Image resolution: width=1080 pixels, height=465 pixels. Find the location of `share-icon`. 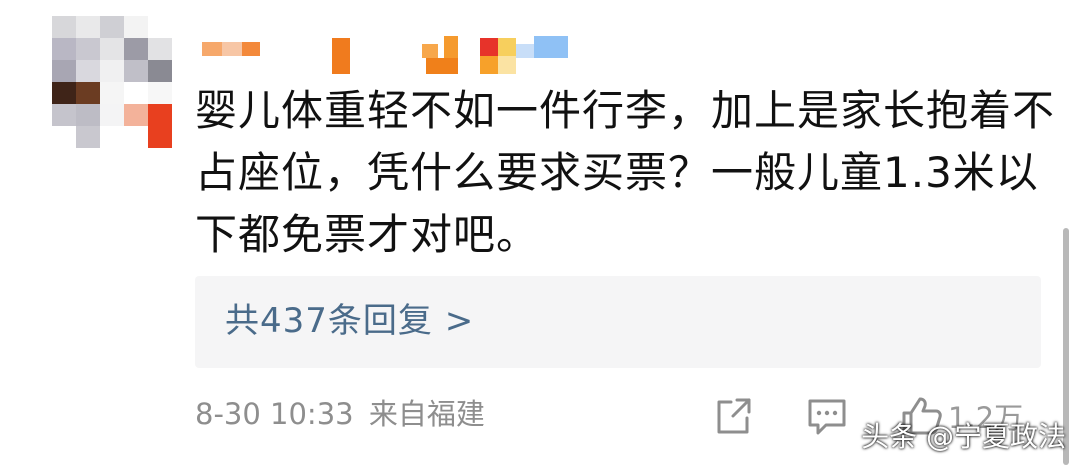

share-icon is located at coordinates (734, 416).